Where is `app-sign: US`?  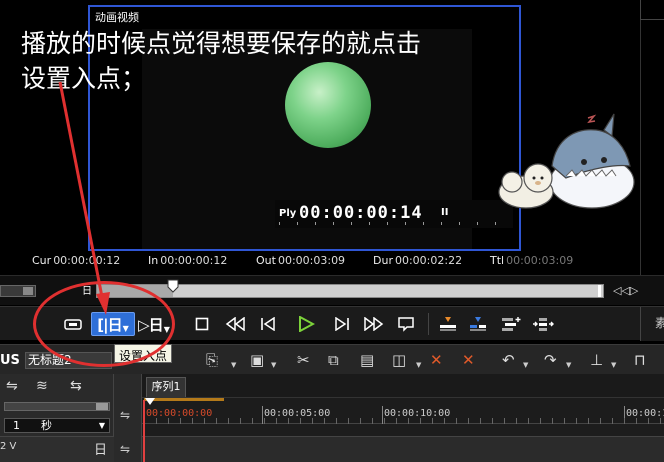
app-sign: US is located at coordinates (10, 360).